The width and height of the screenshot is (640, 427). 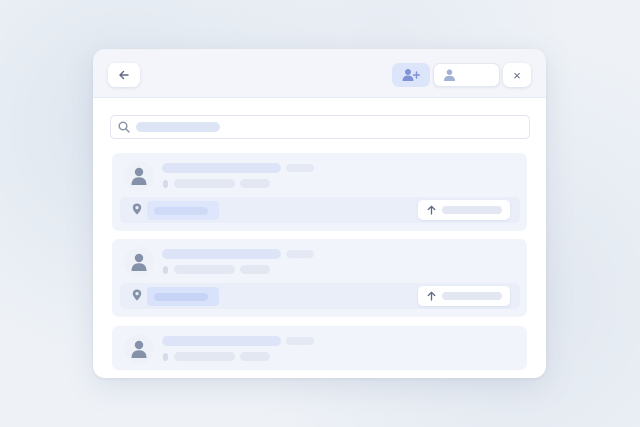 I want to click on search-placeholder-skeleton, so click(x=178, y=127).